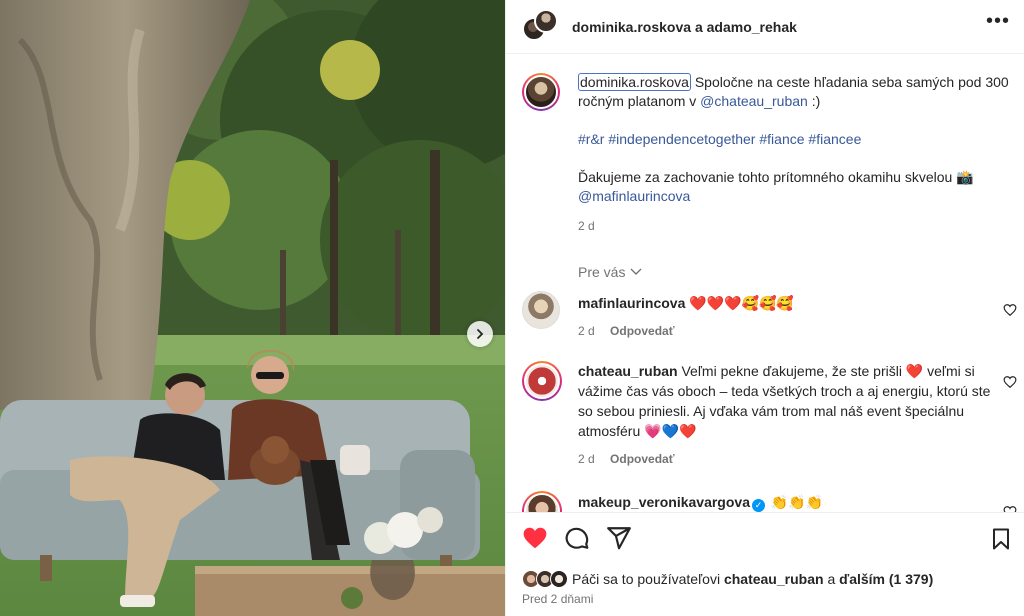  Describe the element at coordinates (965, 177) in the screenshot. I see `camera-emoji: 📸` at that location.